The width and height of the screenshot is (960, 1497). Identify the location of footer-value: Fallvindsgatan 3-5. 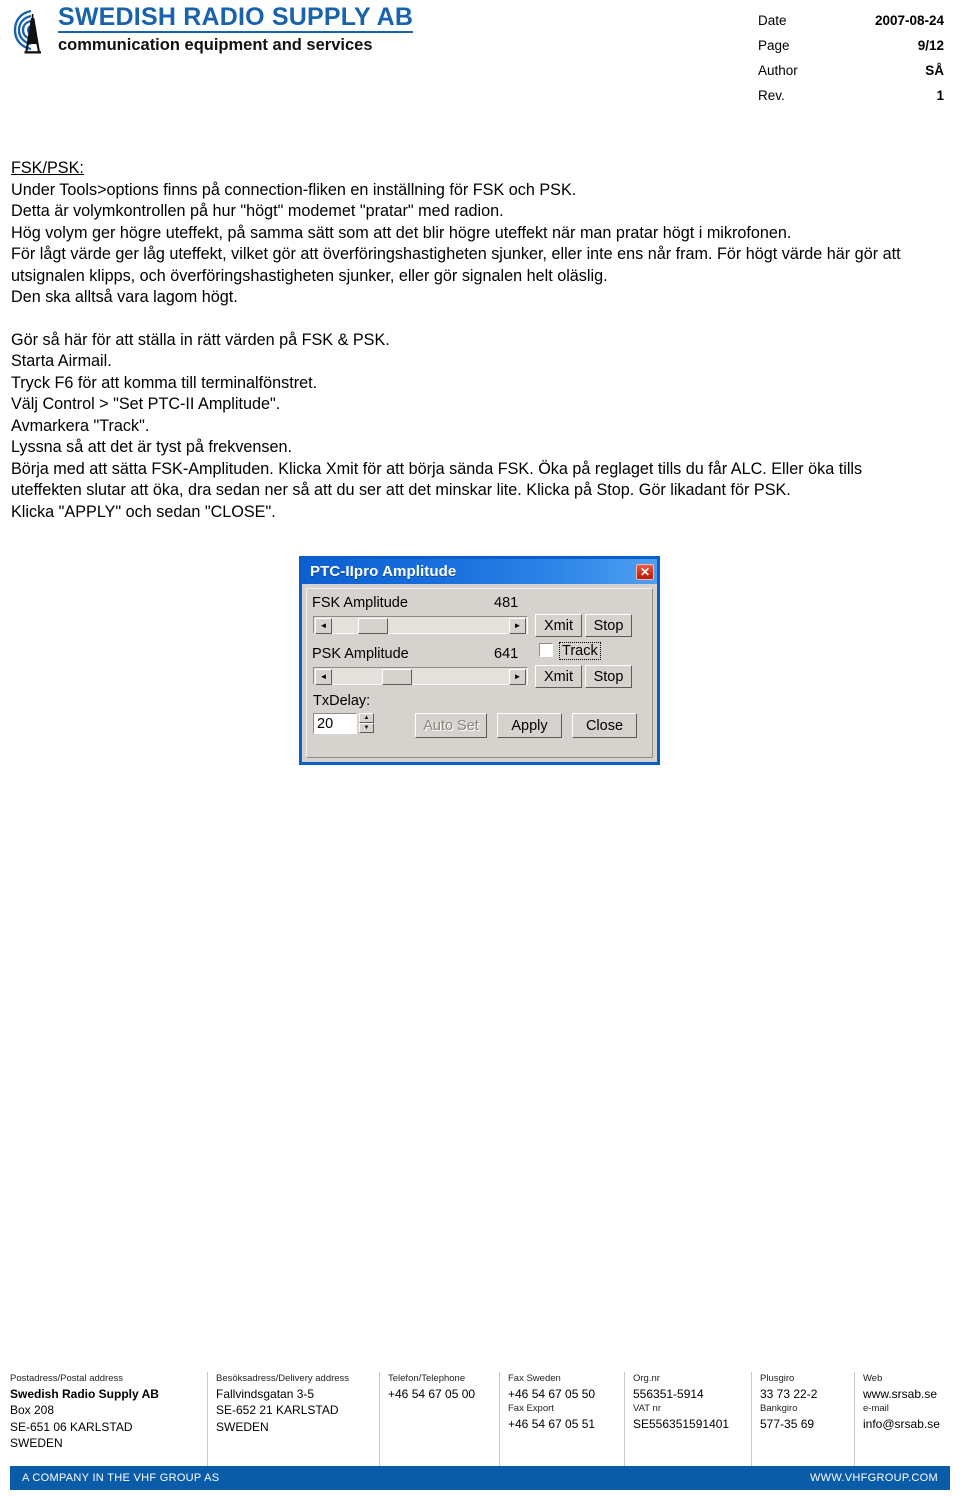
(265, 1393).